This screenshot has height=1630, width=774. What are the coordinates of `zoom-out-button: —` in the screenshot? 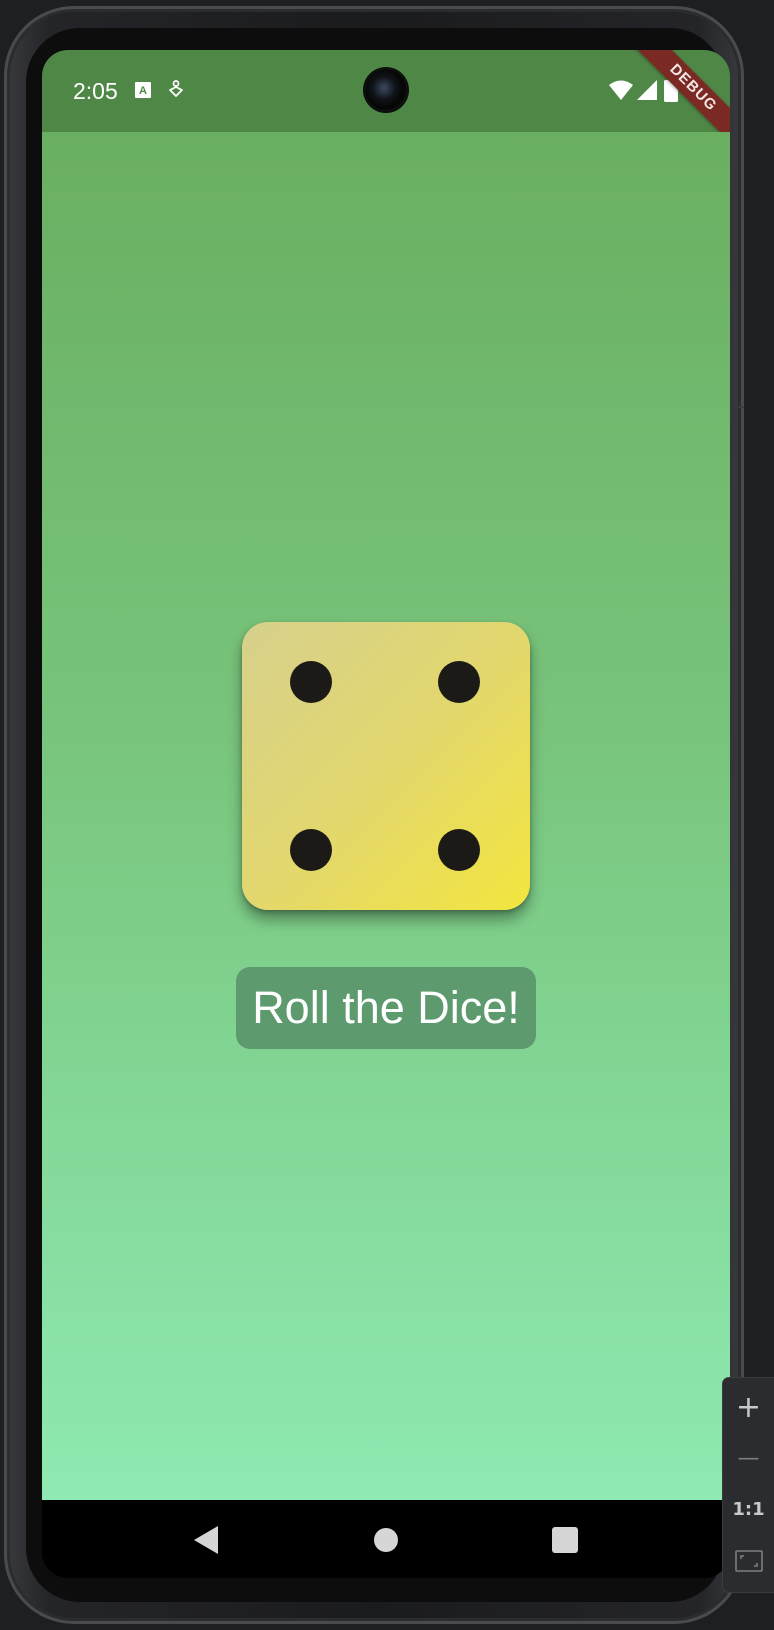 It's located at (748, 1458).